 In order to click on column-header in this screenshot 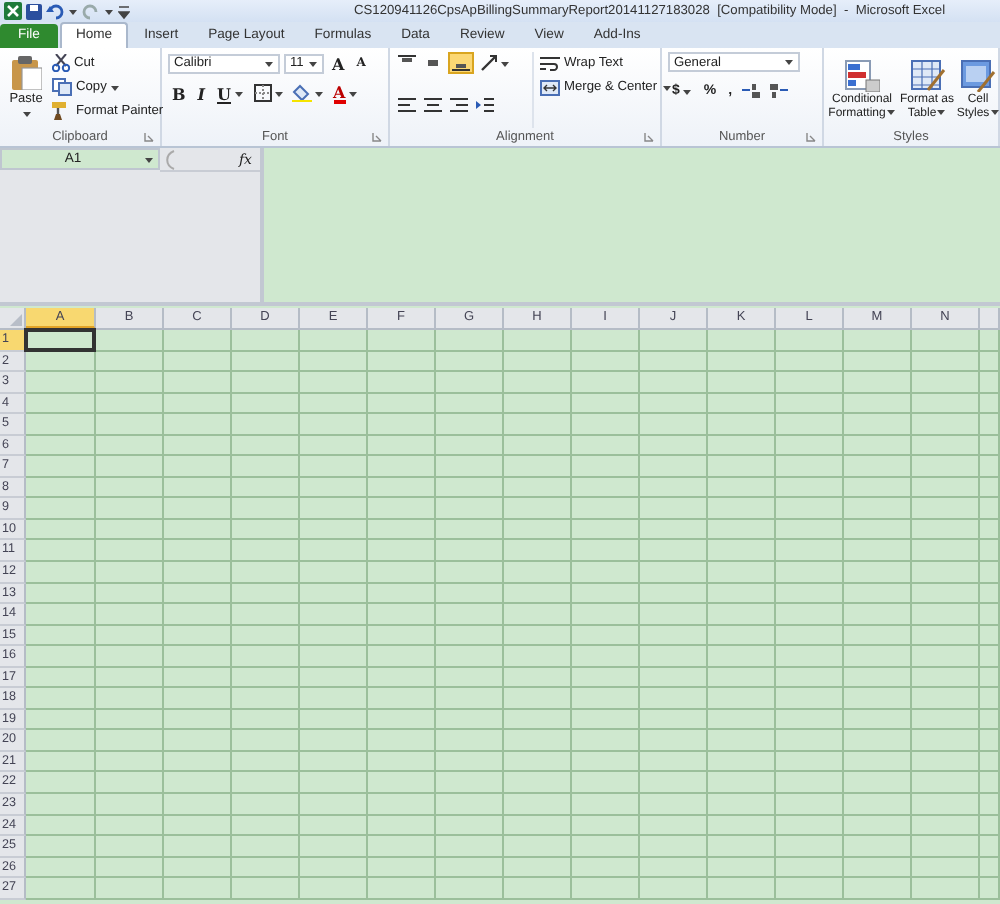, I will do `click(990, 319)`.